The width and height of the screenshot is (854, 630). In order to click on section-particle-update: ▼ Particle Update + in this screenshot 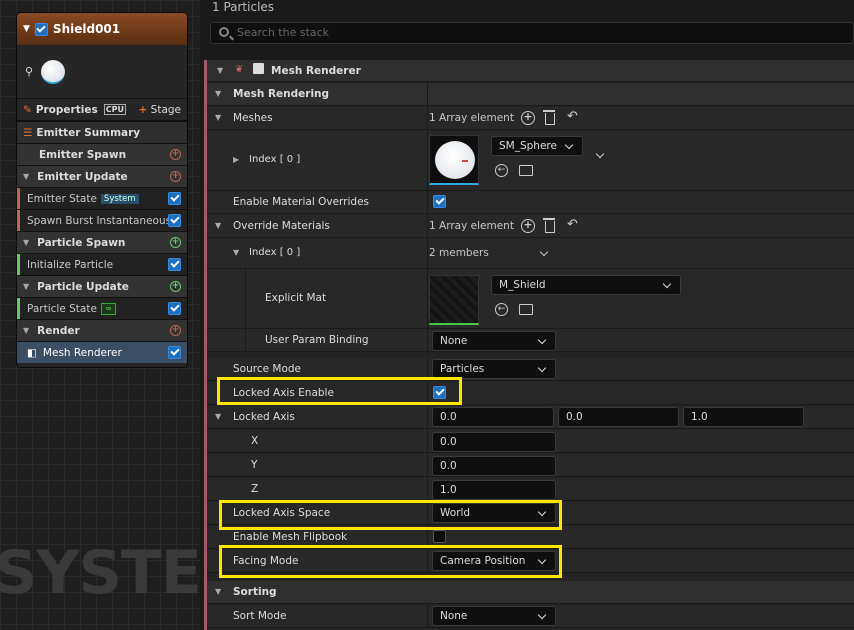, I will do `click(102, 286)`.